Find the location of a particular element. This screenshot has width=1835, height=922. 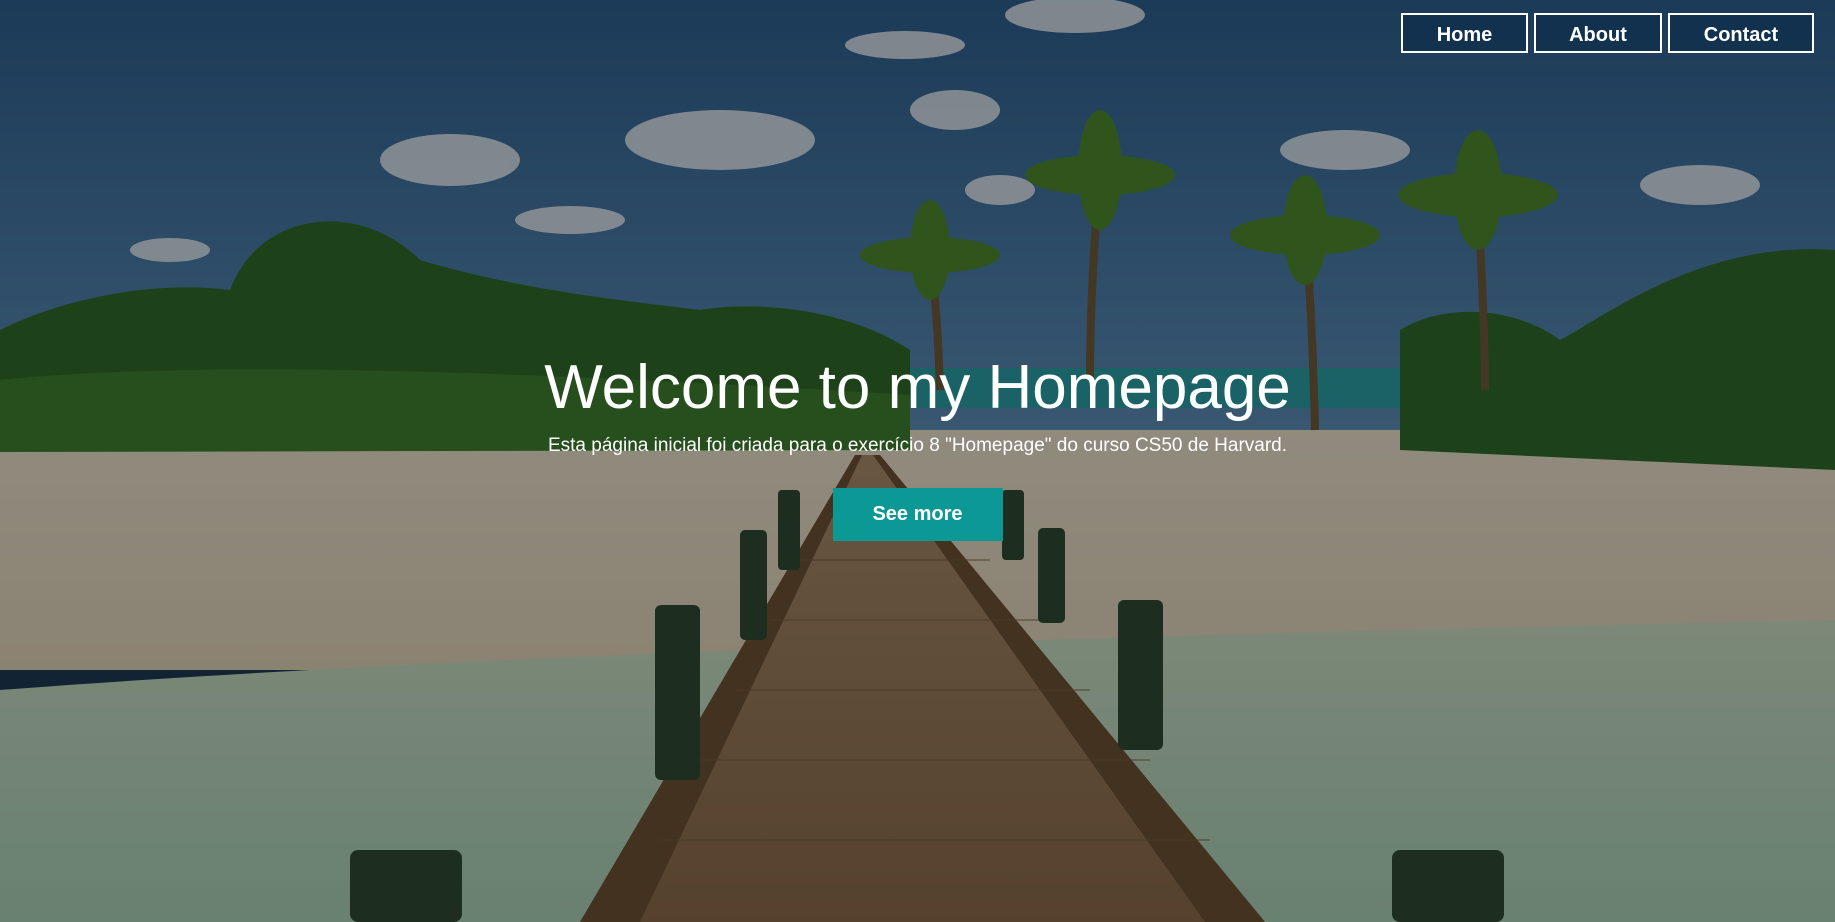

top-navigation: Home About Contact is located at coordinates (1607, 33).